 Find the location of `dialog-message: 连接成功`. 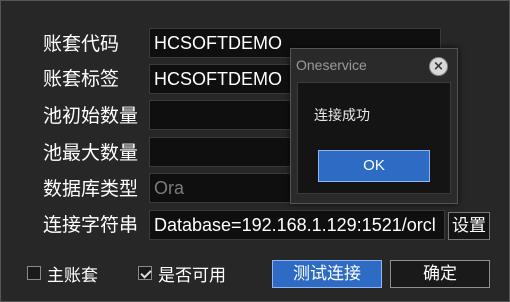

dialog-message: 连接成功 is located at coordinates (342, 116).